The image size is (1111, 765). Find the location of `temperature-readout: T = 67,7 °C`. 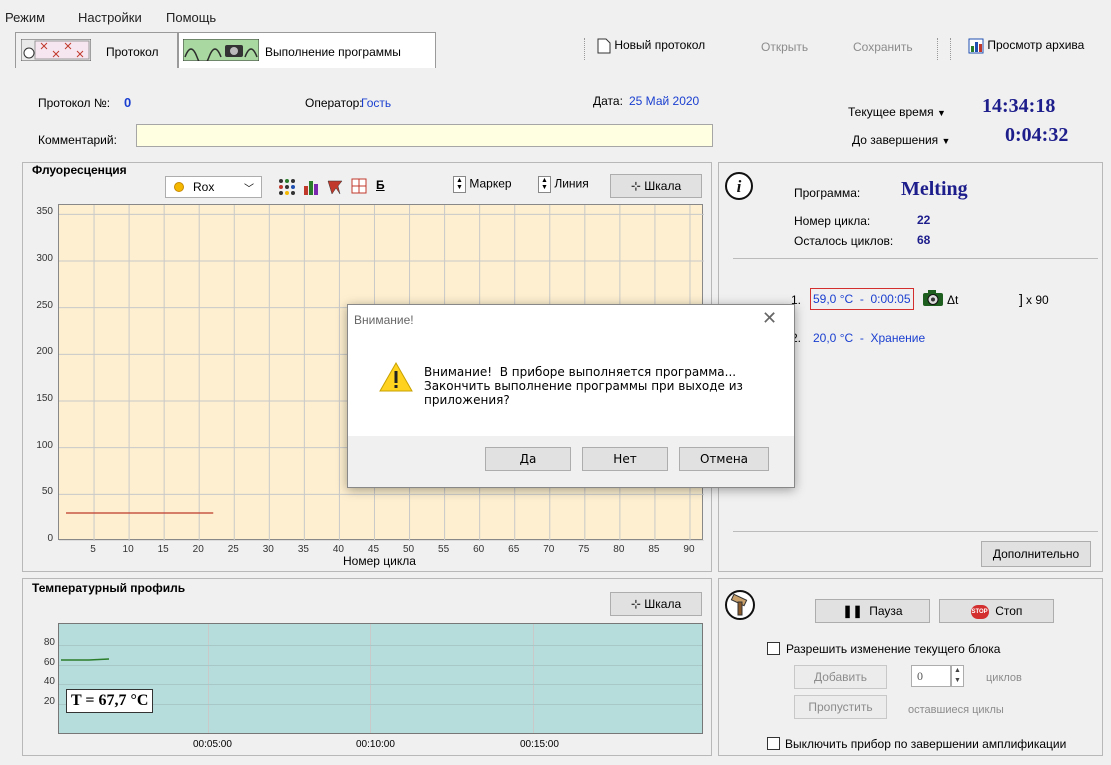

temperature-readout: T = 67,7 °C is located at coordinates (110, 701).